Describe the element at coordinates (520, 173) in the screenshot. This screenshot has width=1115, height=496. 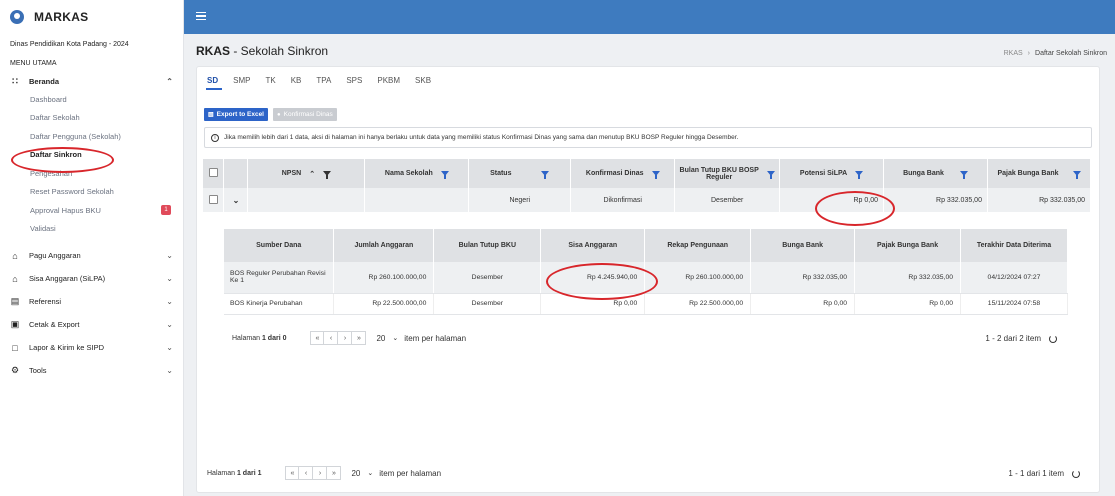
I see `column-status: Status` at that location.